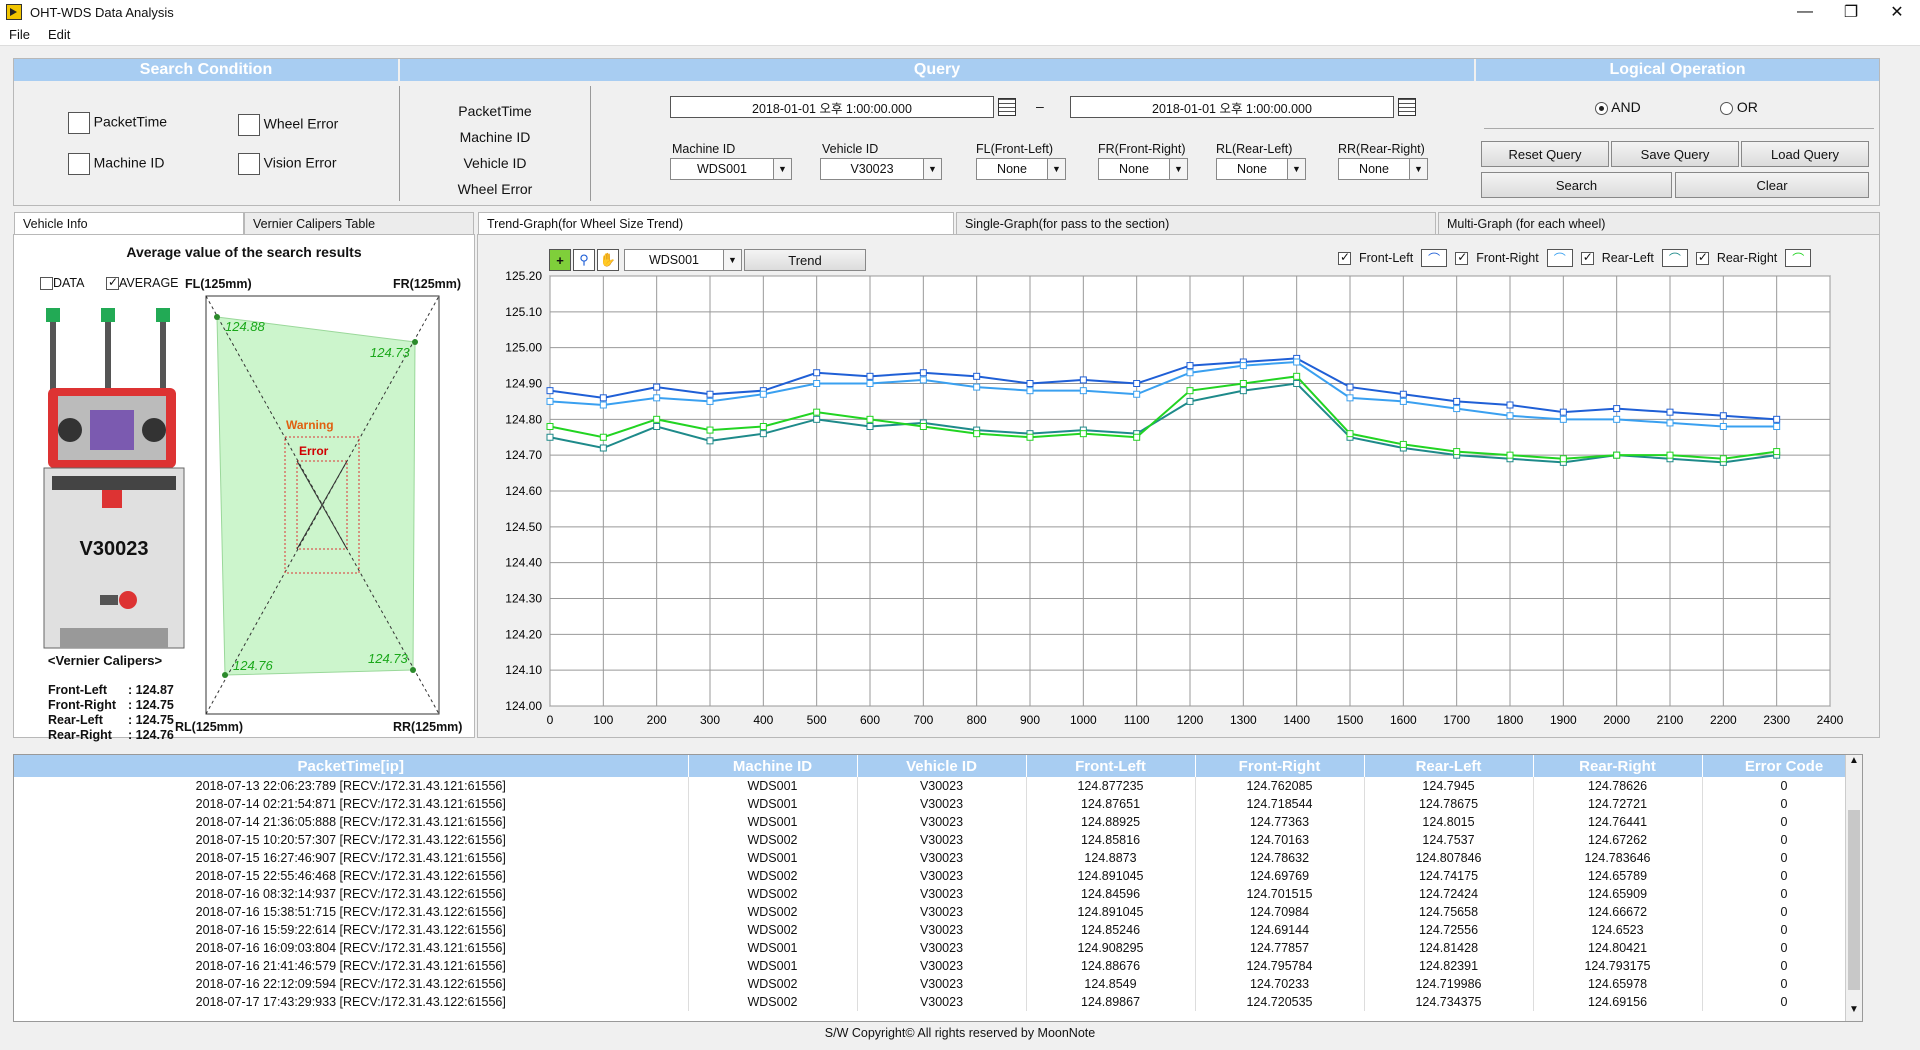 The width and height of the screenshot is (1920, 1050). I want to click on y-tick-label: 124.80, so click(523, 419).